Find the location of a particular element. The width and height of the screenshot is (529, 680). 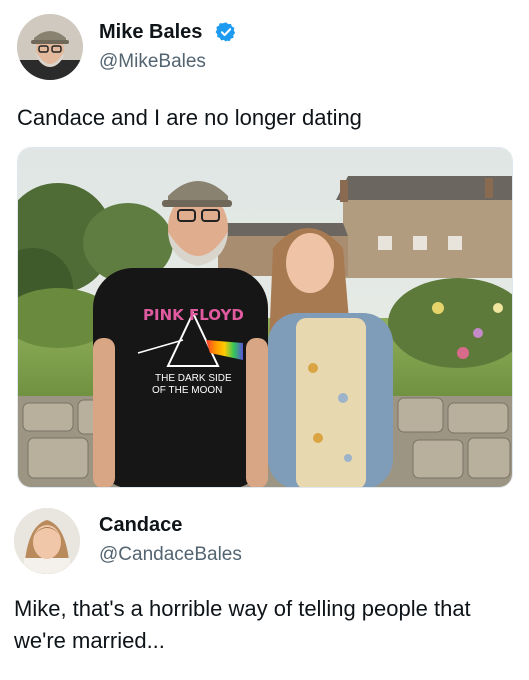

shirt-album-line2: OF THE MOON is located at coordinates (187, 390).